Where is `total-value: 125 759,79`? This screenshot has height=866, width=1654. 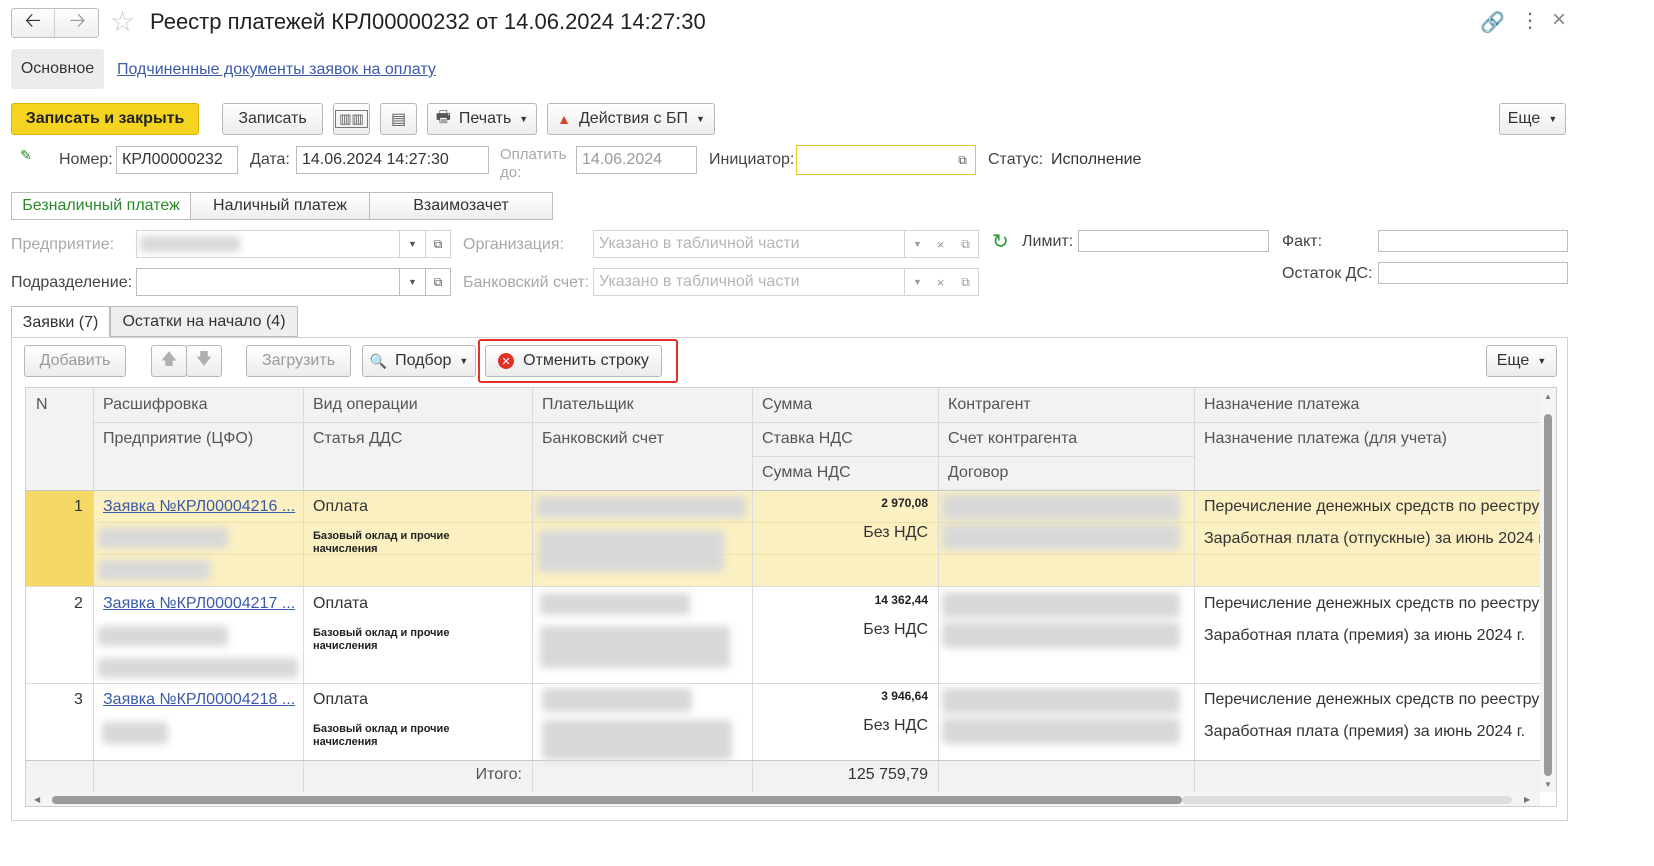
total-value: 125 759,79 is located at coordinates (887, 774).